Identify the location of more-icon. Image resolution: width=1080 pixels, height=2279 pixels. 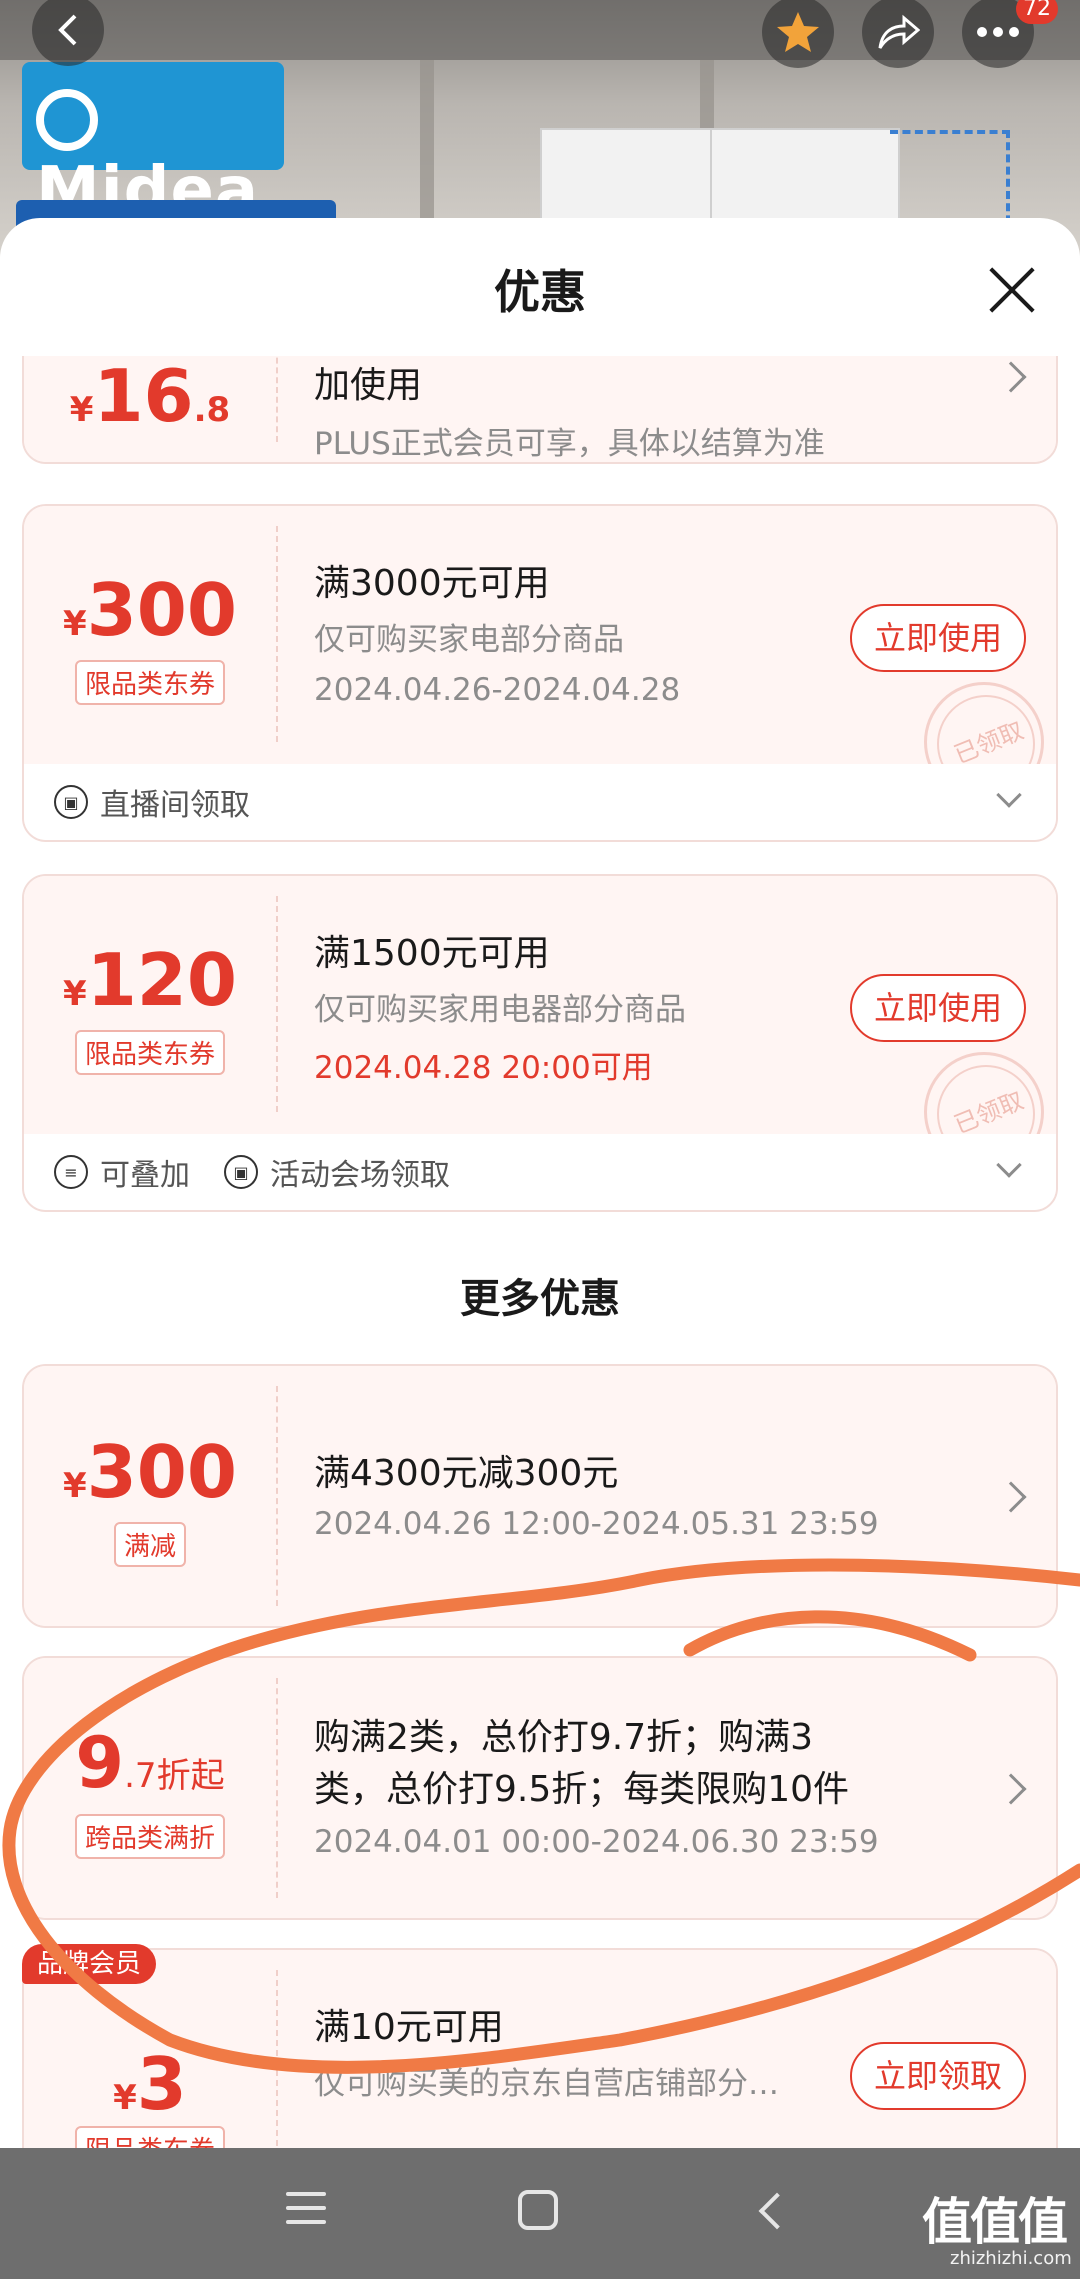
(998, 32).